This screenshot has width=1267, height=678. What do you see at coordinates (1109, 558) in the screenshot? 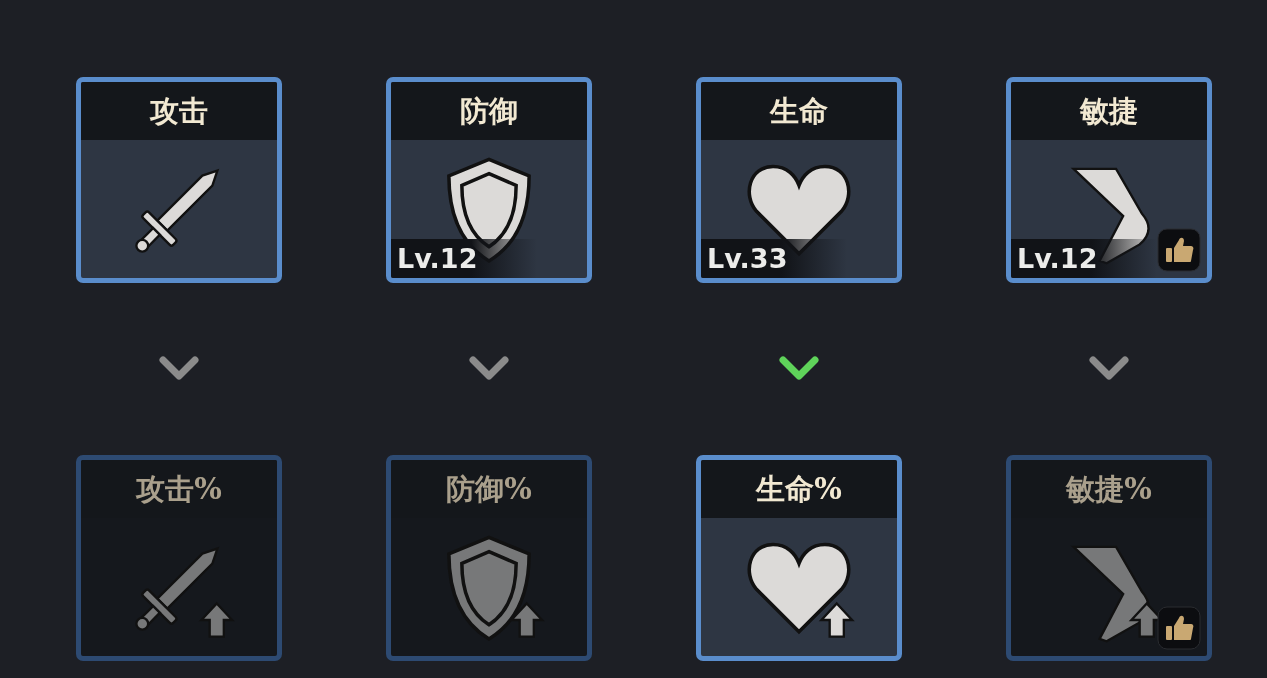
I see `stat-card: 敏捷%` at bounding box center [1109, 558].